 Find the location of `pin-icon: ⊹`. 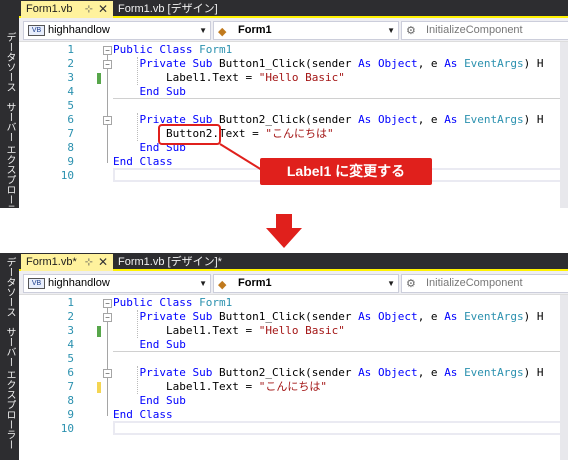

pin-icon: ⊹ is located at coordinates (89, 262).